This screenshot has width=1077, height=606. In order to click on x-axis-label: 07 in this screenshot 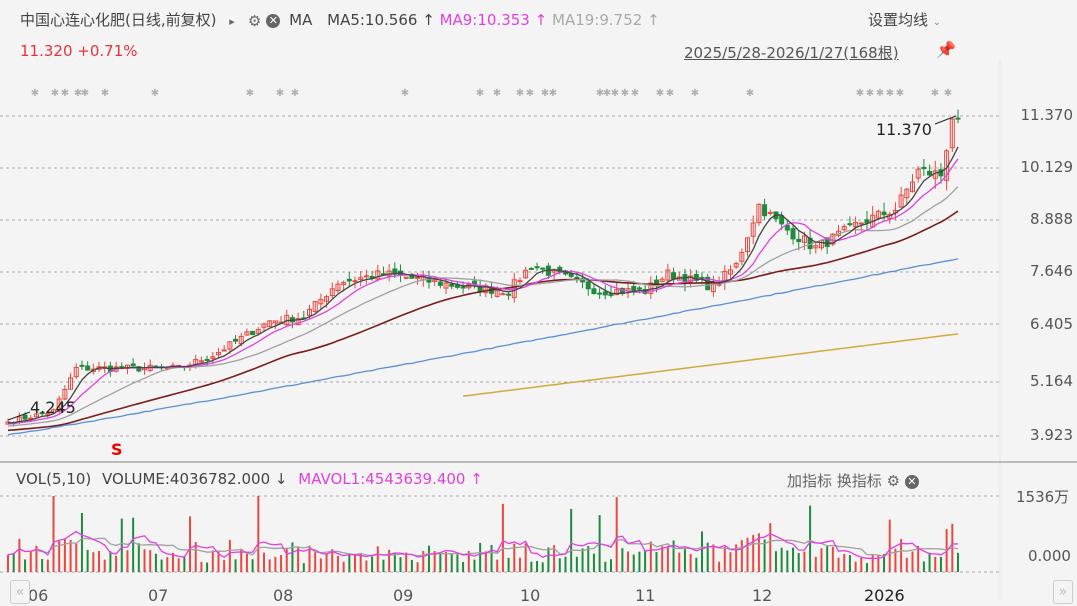, I will do `click(158, 595)`.